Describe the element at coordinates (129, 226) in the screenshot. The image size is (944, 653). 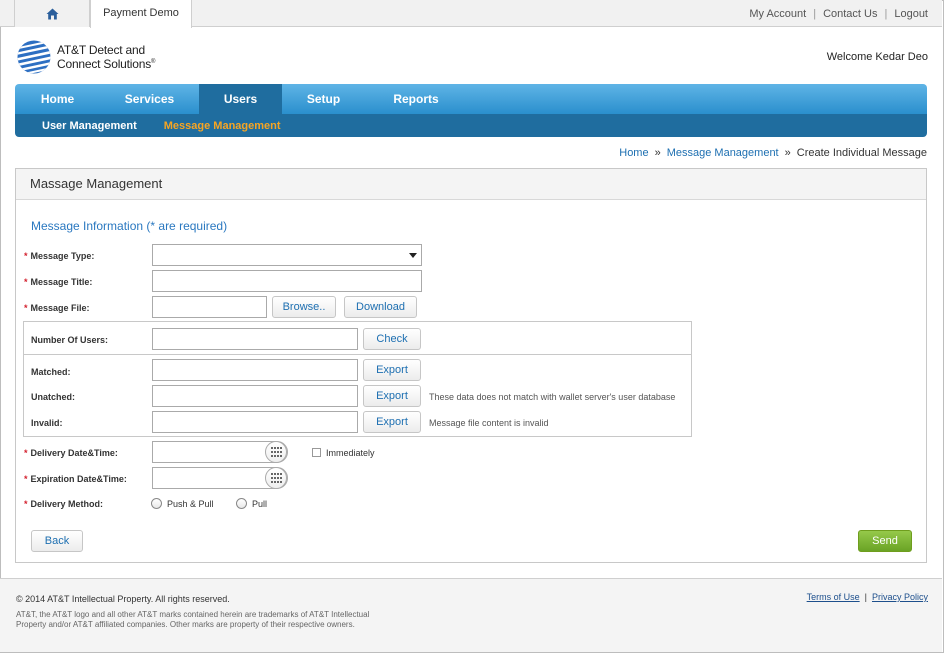
I see `section-title: Message Information (* are required)` at that location.